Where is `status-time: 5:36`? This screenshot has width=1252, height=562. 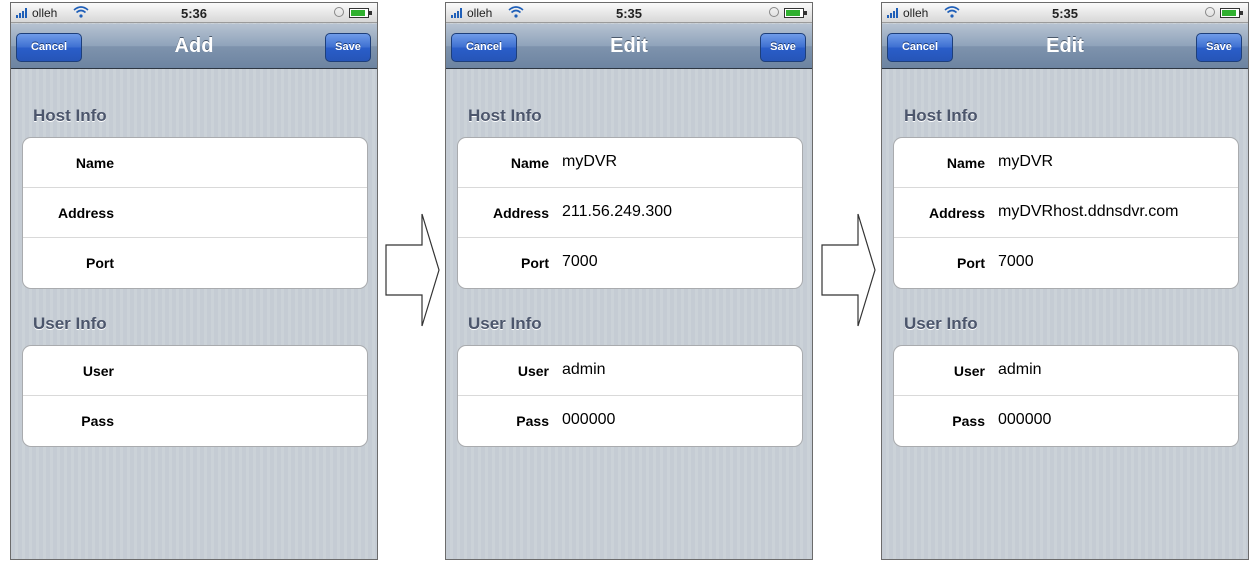 status-time: 5:36 is located at coordinates (194, 13).